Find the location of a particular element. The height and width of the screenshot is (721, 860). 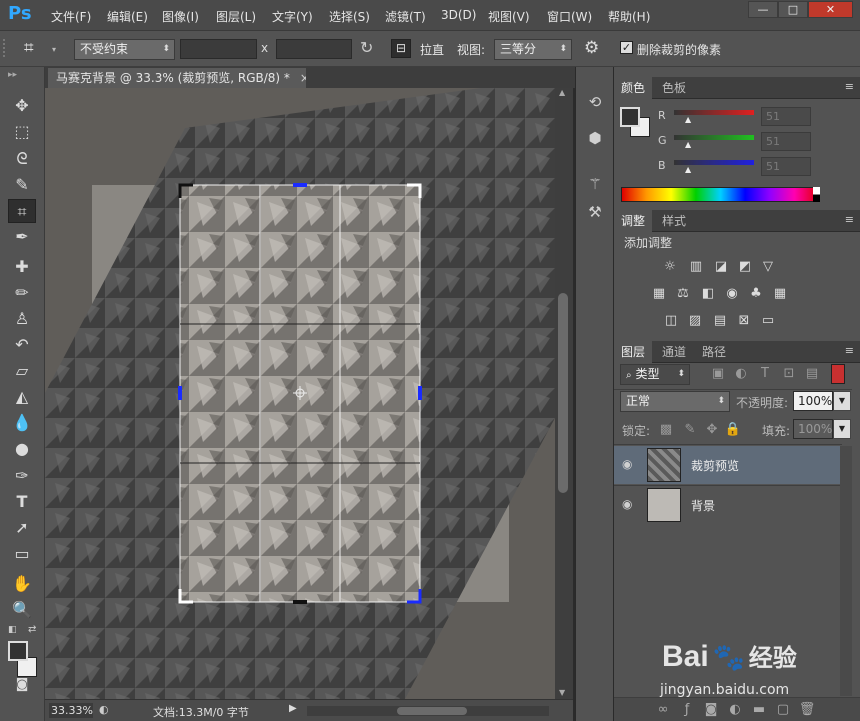

paint-bucket-icon: ◭ is located at coordinates (22, 397).